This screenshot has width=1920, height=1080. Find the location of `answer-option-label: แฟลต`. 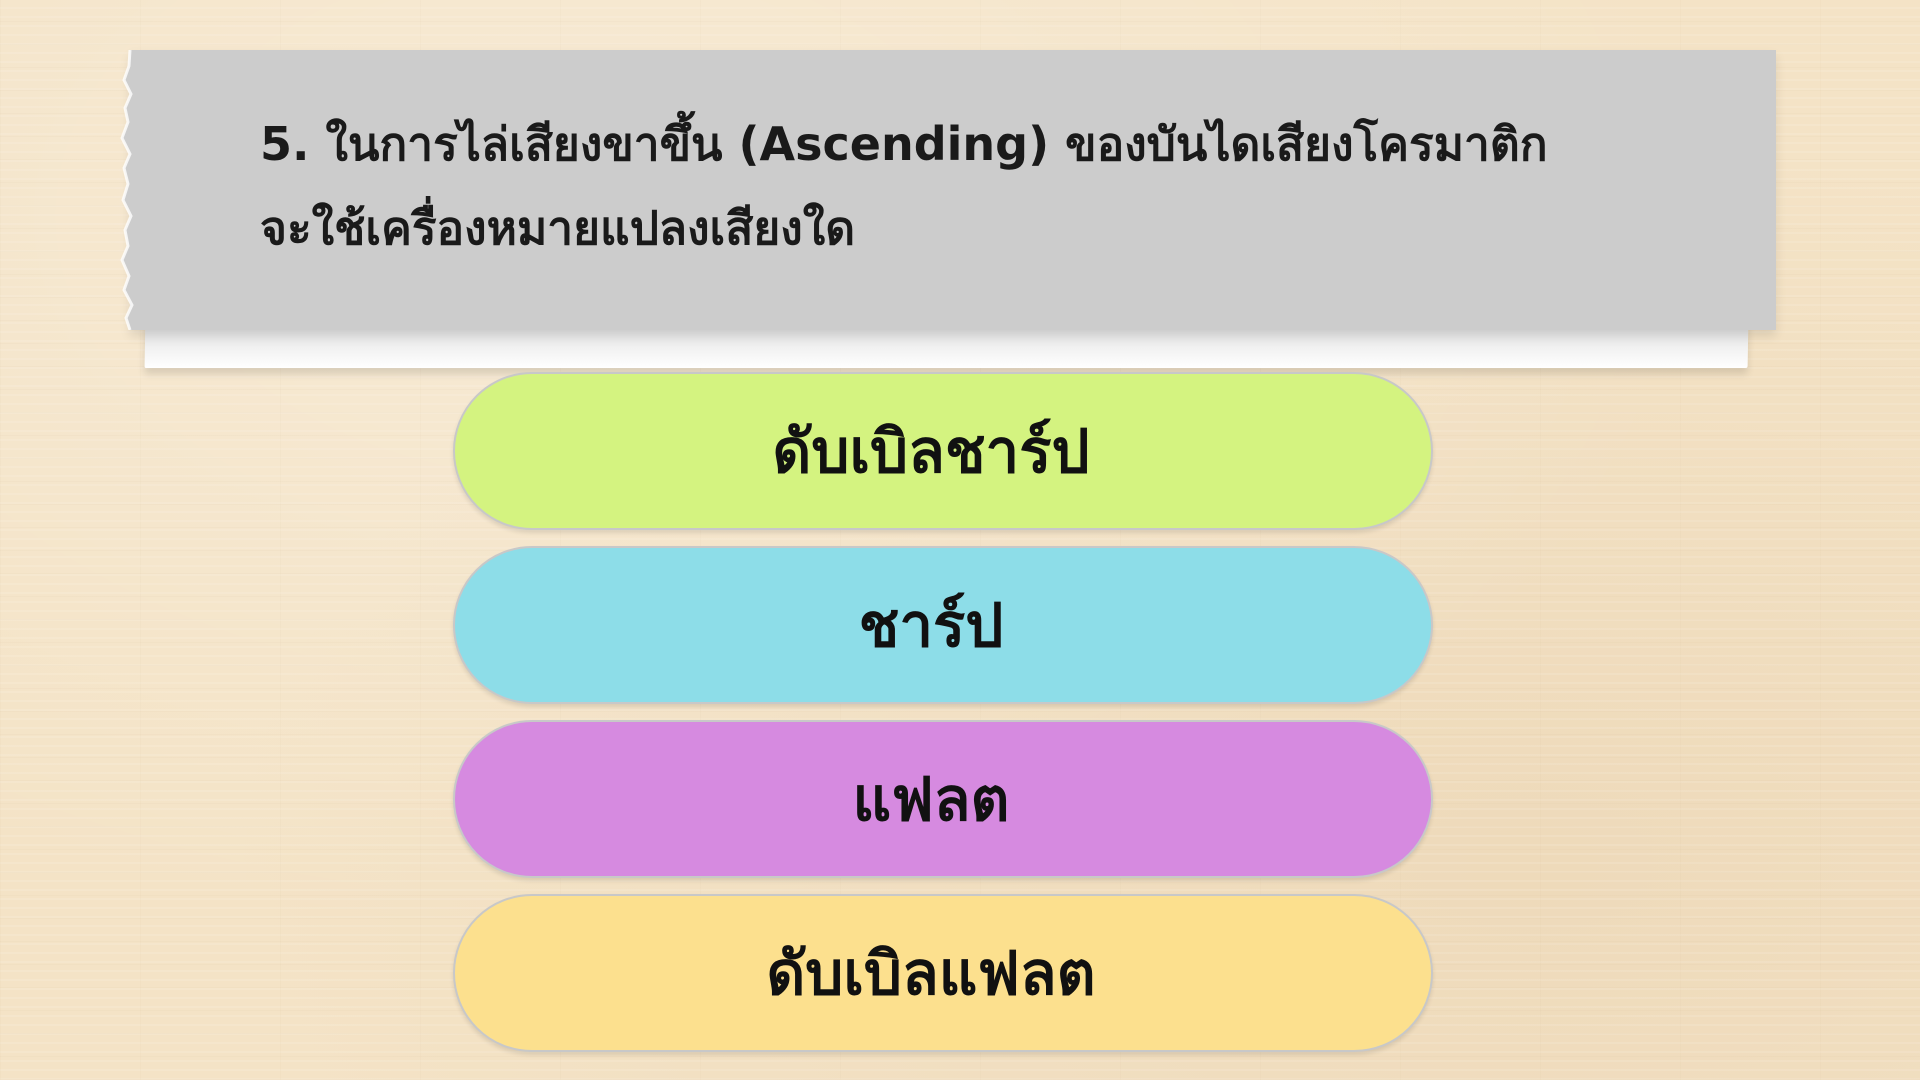

answer-option-label: แฟลต is located at coordinates (931, 799).